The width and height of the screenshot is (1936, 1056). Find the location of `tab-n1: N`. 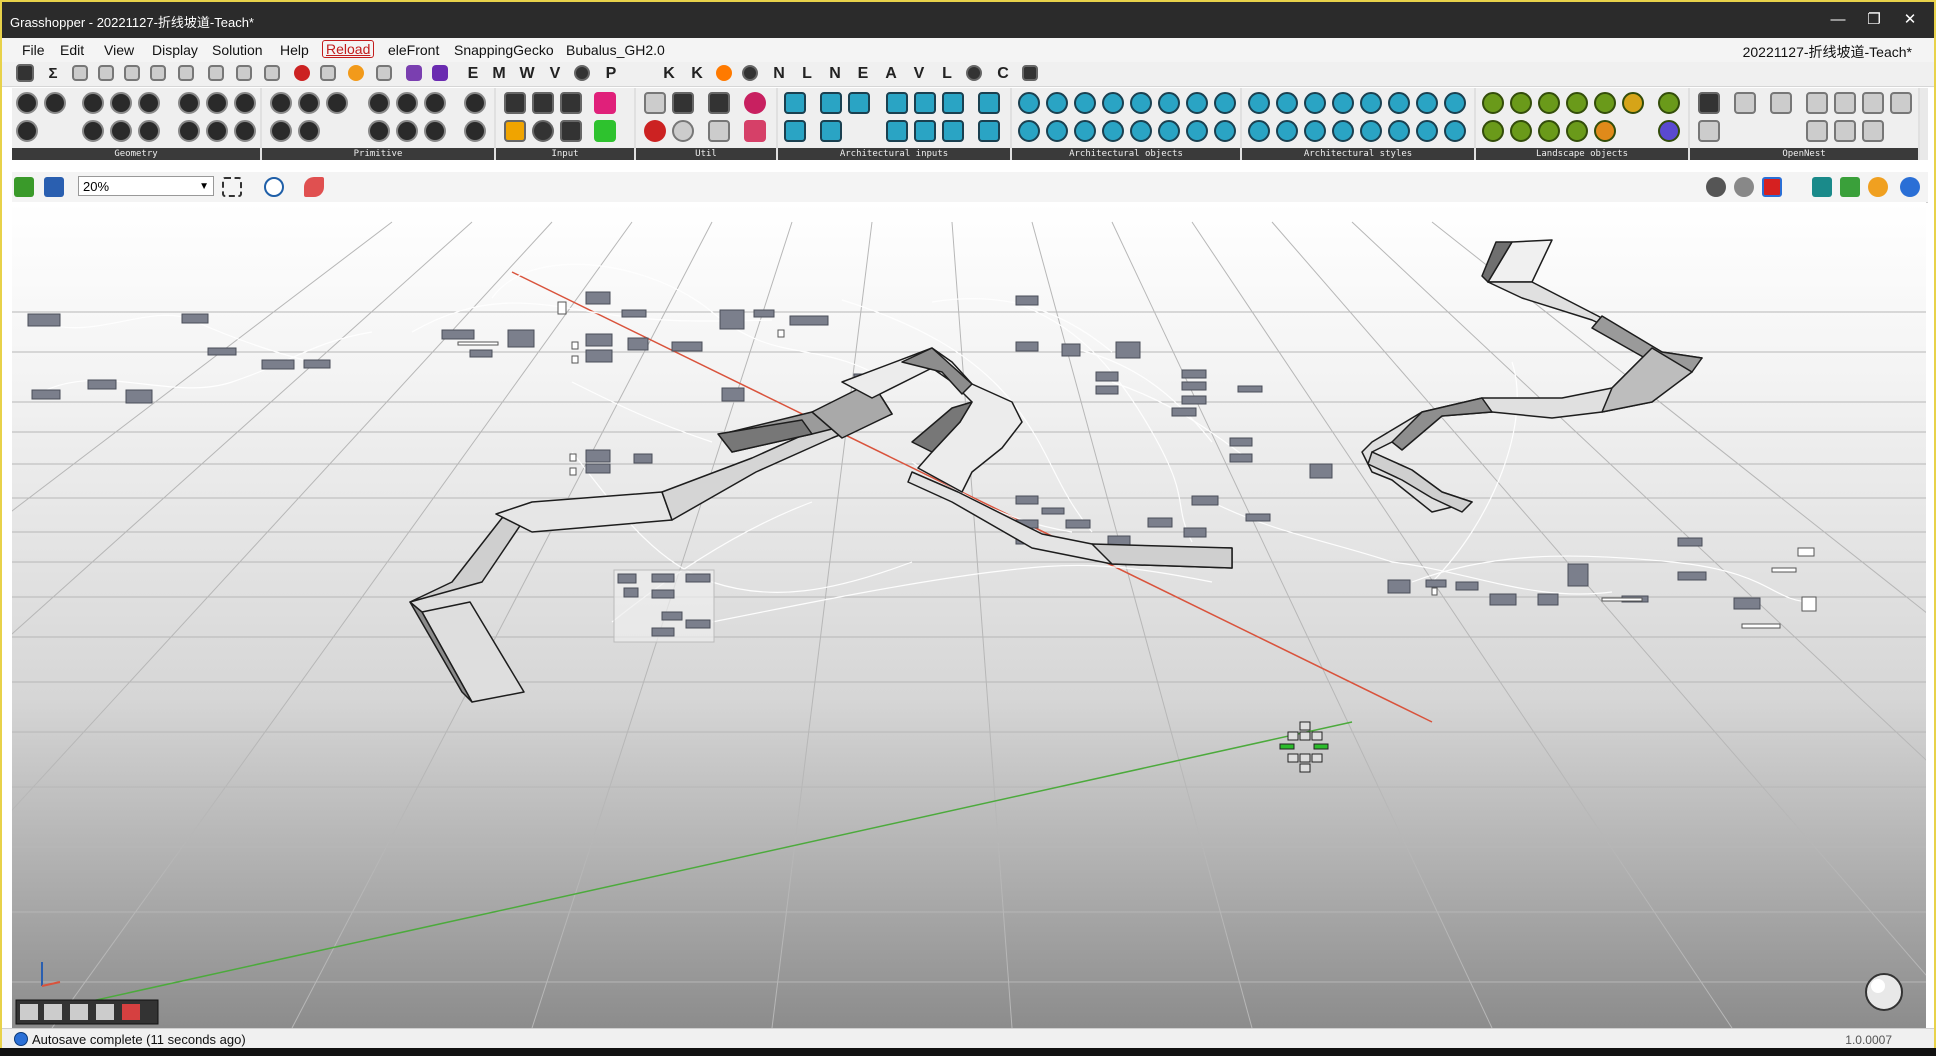

tab-n1: N is located at coordinates (779, 74).